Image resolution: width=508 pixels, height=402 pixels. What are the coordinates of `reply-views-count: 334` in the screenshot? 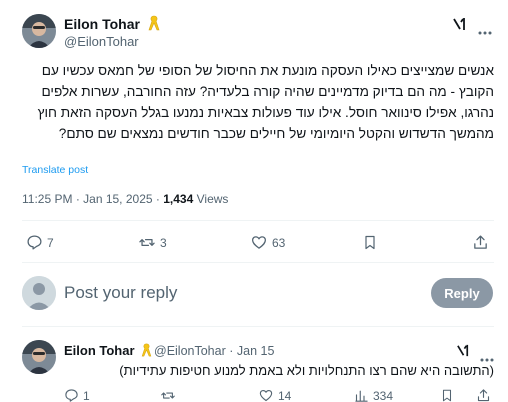 It's located at (383, 395).